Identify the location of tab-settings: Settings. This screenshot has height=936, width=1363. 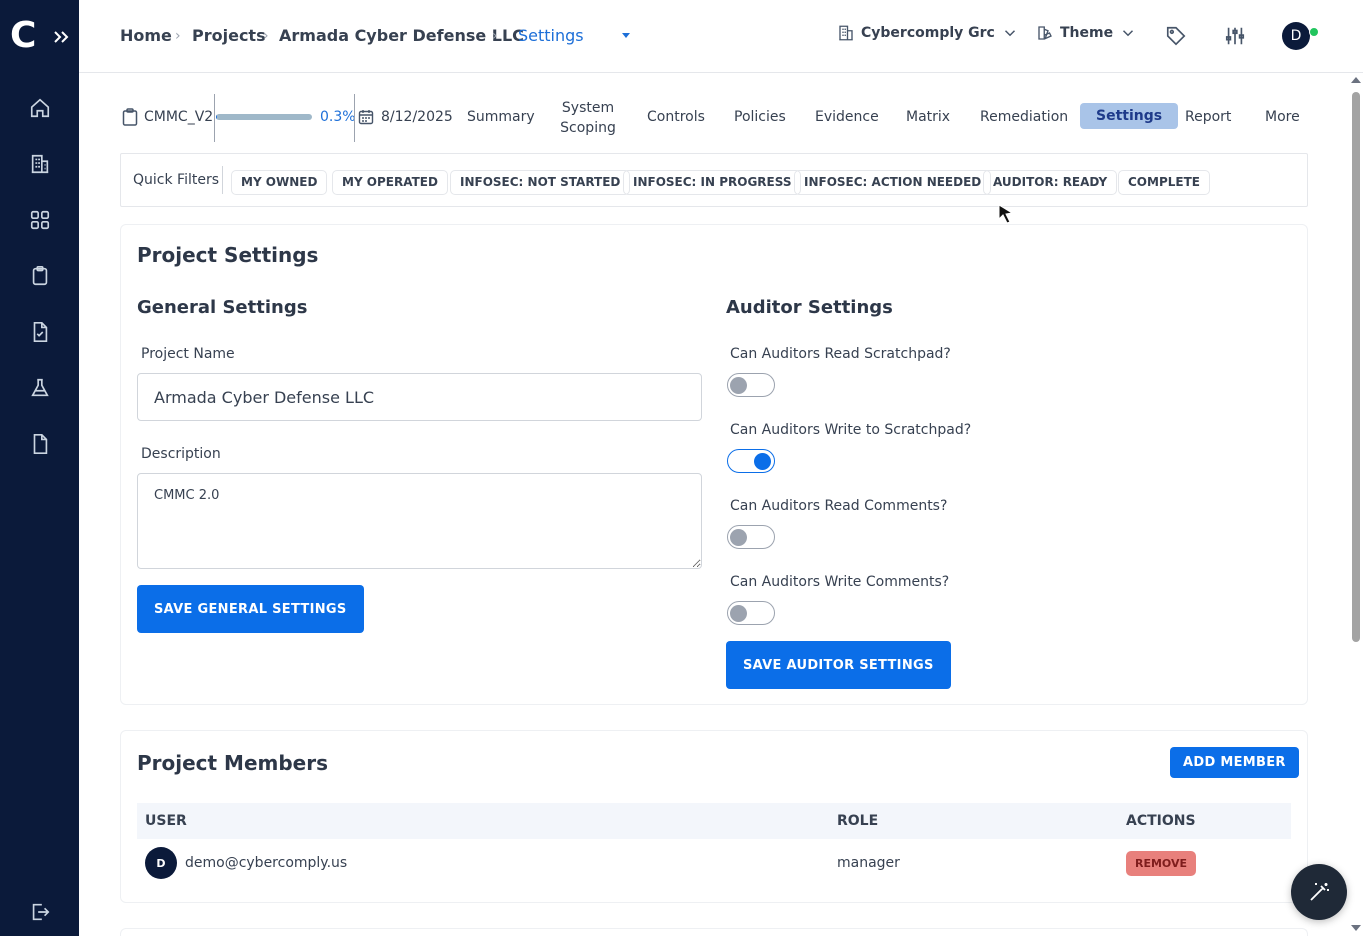
(1129, 116).